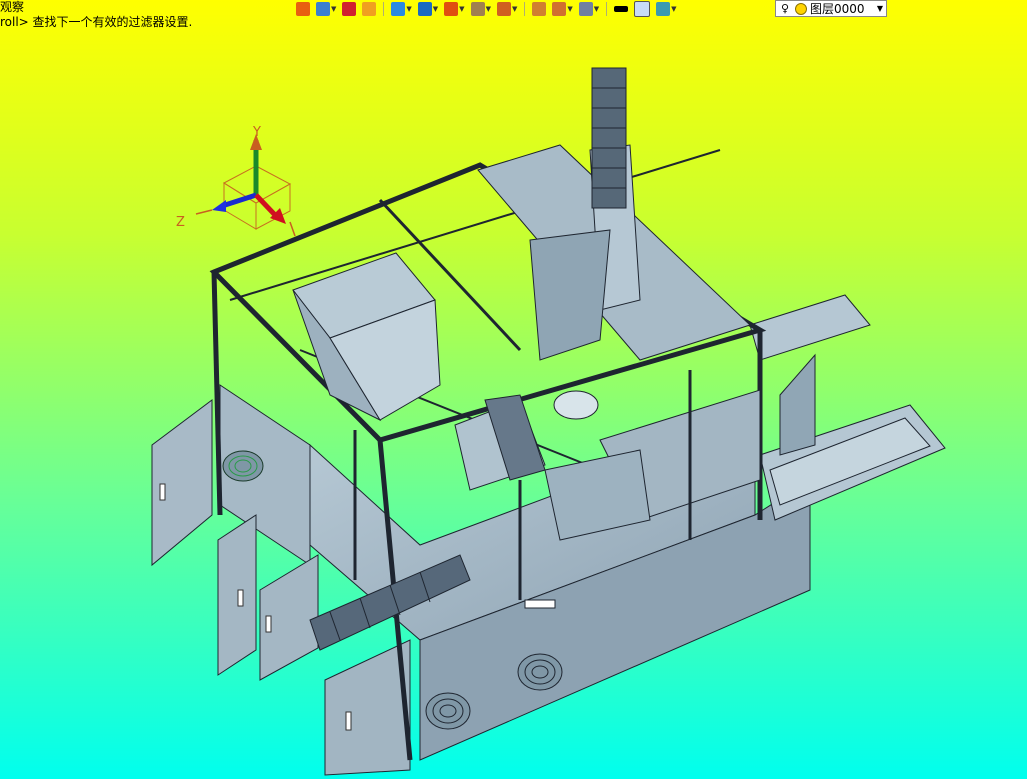  I want to click on layer-stack-button: ▼, so click(666, 9).